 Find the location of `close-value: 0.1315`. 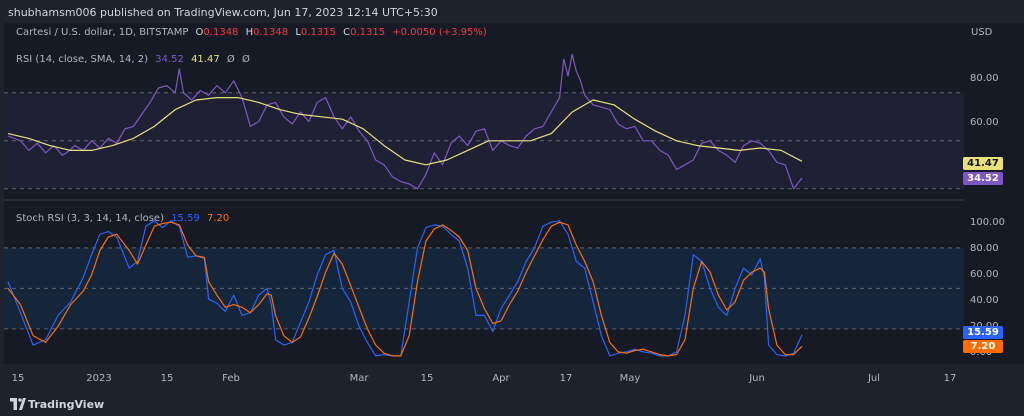

close-value: 0.1315 is located at coordinates (368, 32).